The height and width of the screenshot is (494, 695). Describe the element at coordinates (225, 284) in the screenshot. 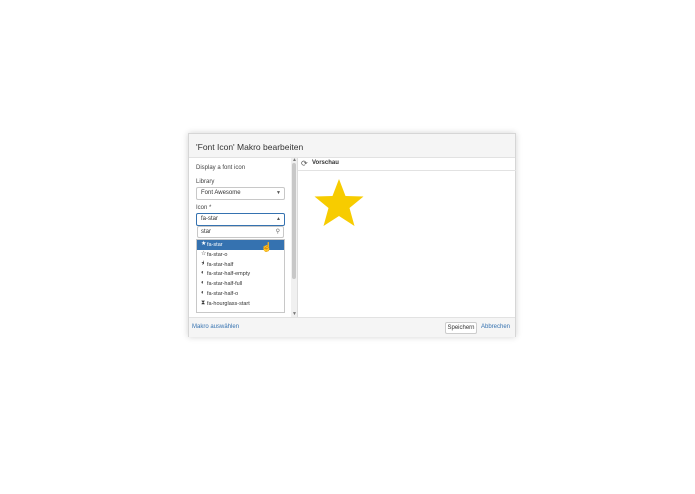

I see `list-item-label: fa-star-half-full` at that location.